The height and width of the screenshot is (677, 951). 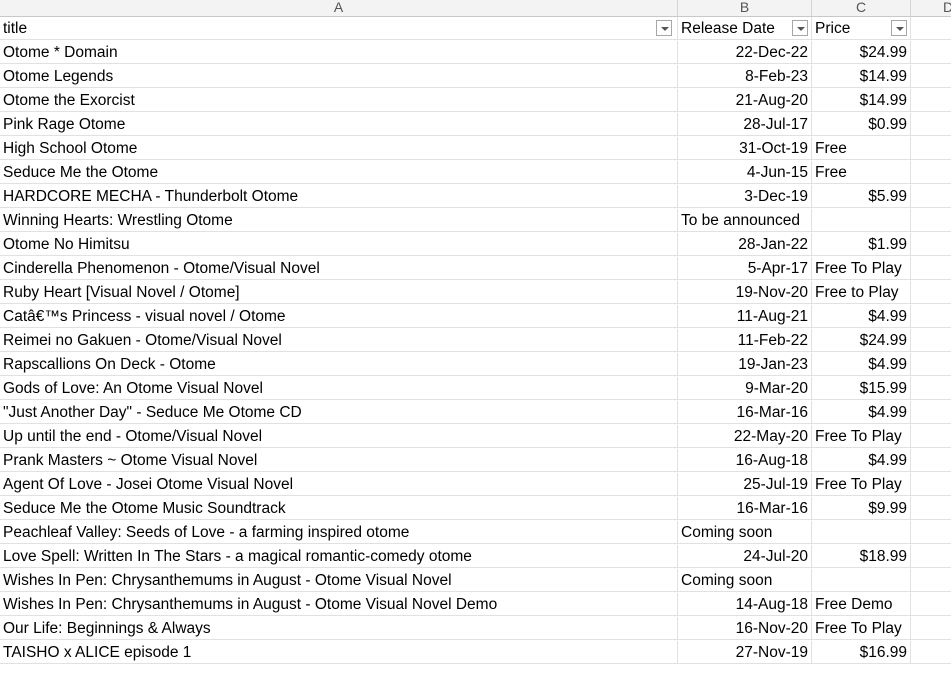 I want to click on release-date-cell: 22-Dec-22, so click(x=745, y=52).